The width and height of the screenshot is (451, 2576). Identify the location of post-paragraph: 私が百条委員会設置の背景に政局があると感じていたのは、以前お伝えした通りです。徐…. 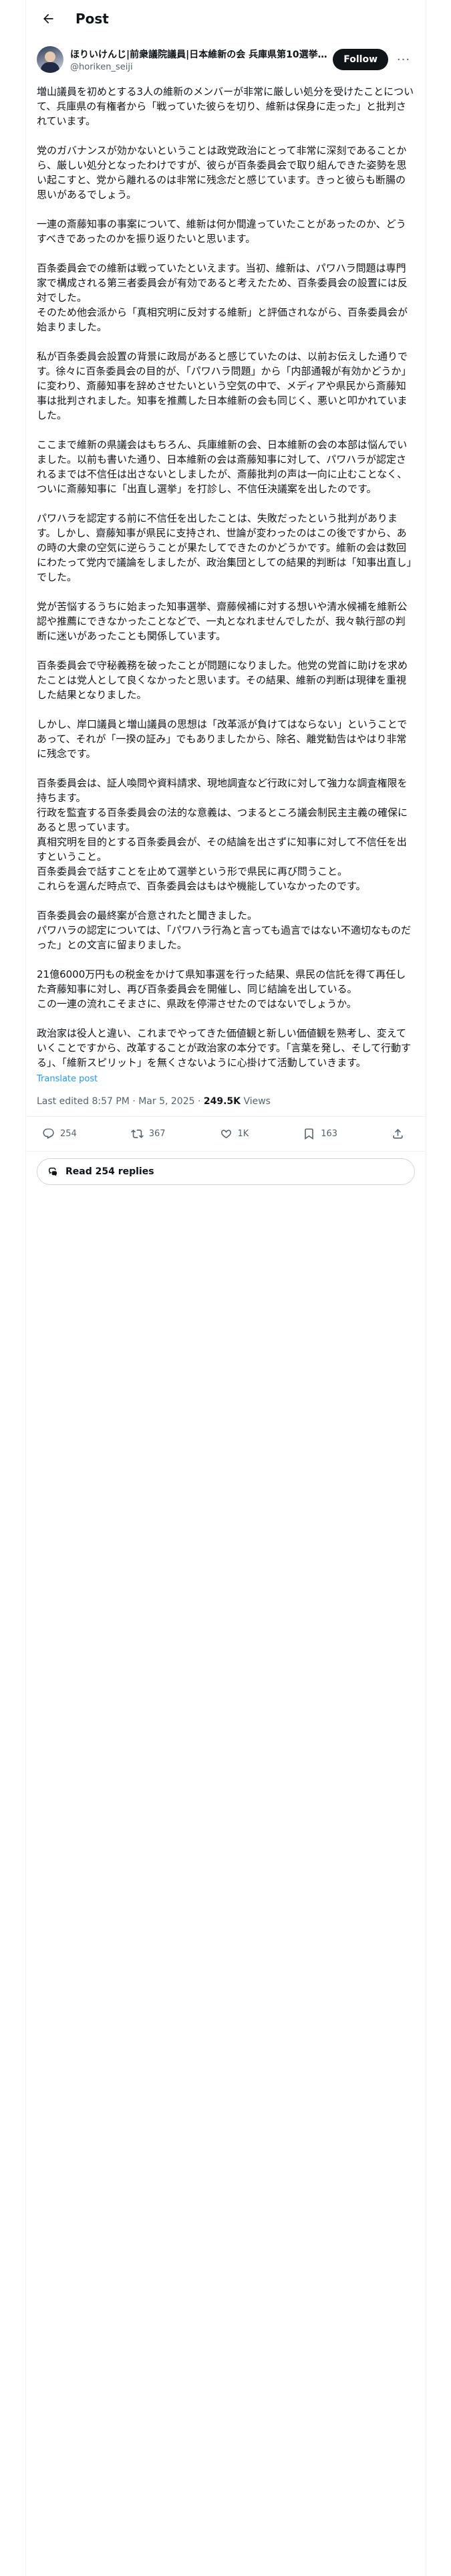
(224, 385).